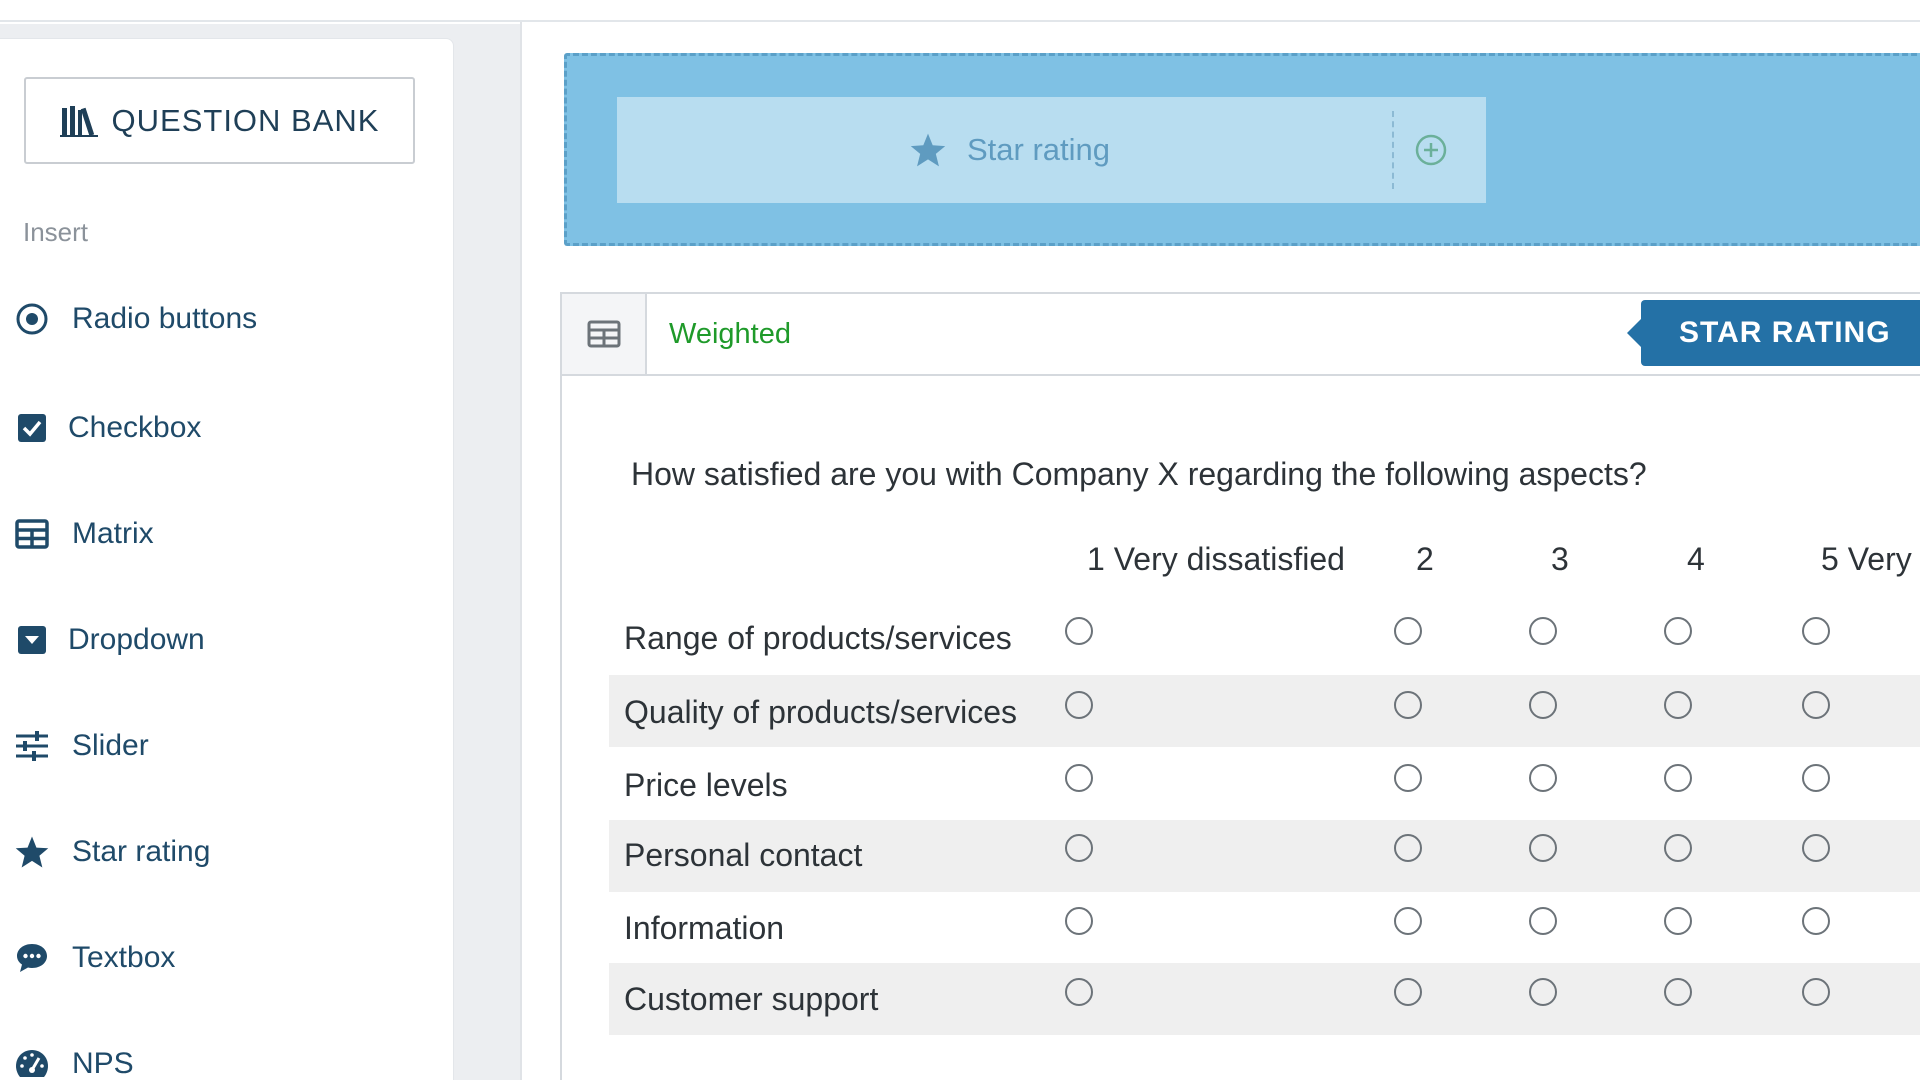 This screenshot has height=1080, width=1920. Describe the element at coordinates (124, 957) in the screenshot. I see `tool-label: Textbox` at that location.